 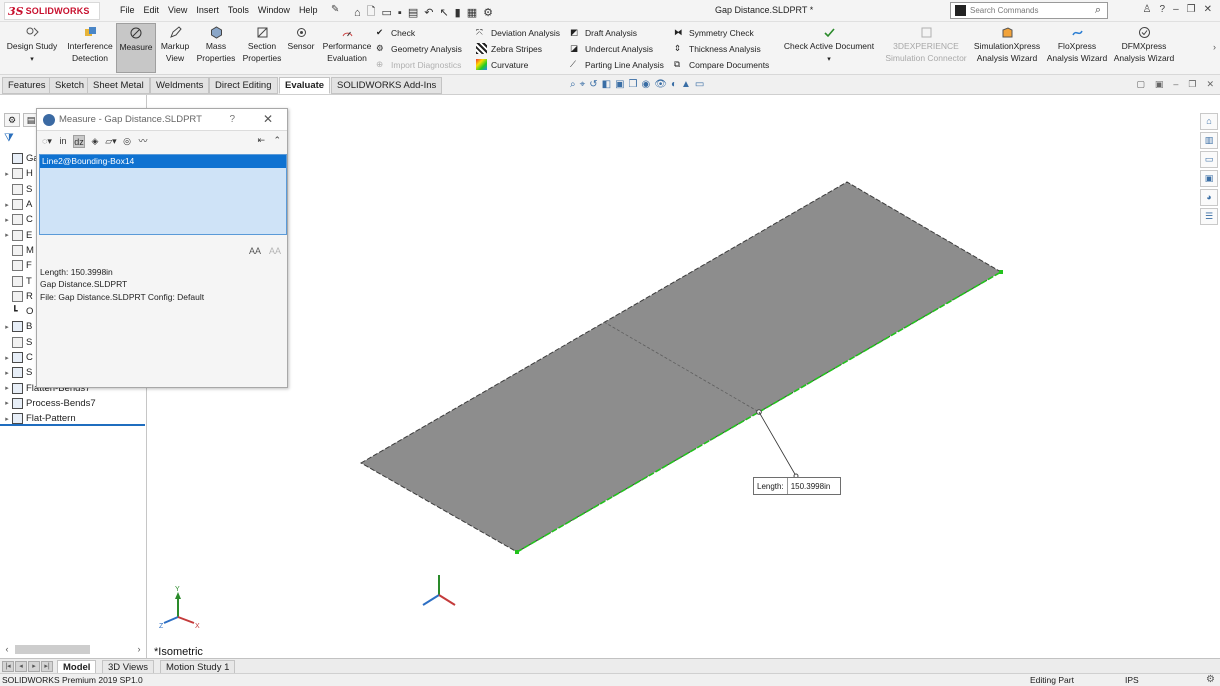 I want to click on tab-weldments: Weldments, so click(x=180, y=85).